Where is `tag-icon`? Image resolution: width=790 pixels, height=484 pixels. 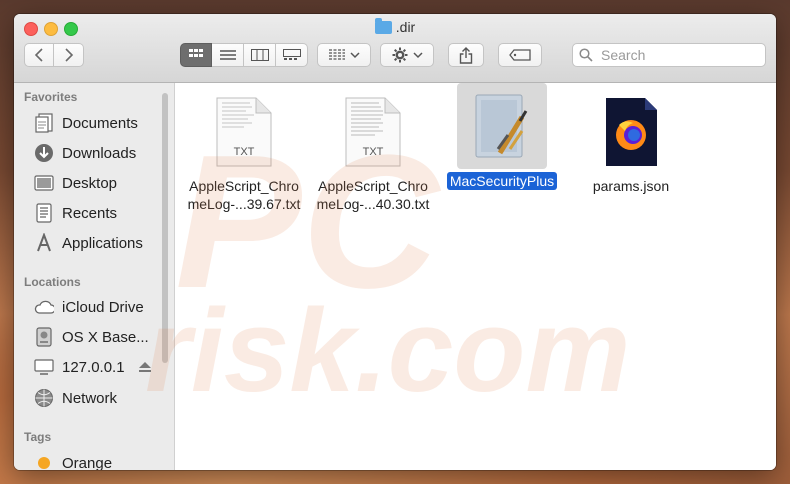
tag-icon is located at coordinates (520, 55).